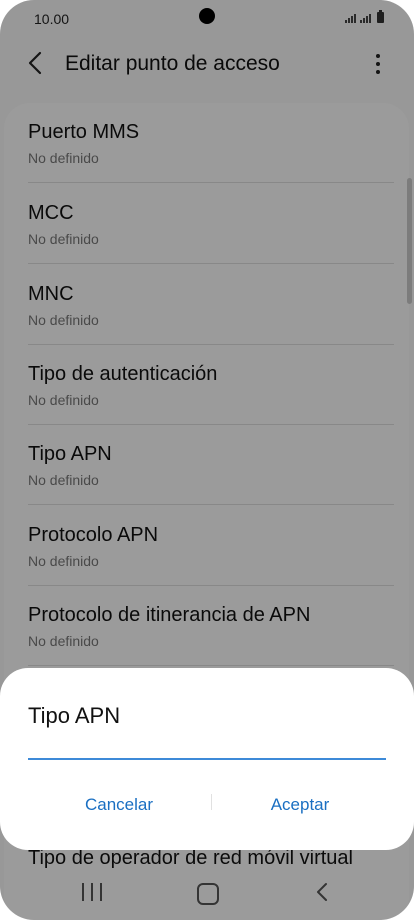  What do you see at coordinates (211, 802) in the screenshot?
I see `button-divider` at bounding box center [211, 802].